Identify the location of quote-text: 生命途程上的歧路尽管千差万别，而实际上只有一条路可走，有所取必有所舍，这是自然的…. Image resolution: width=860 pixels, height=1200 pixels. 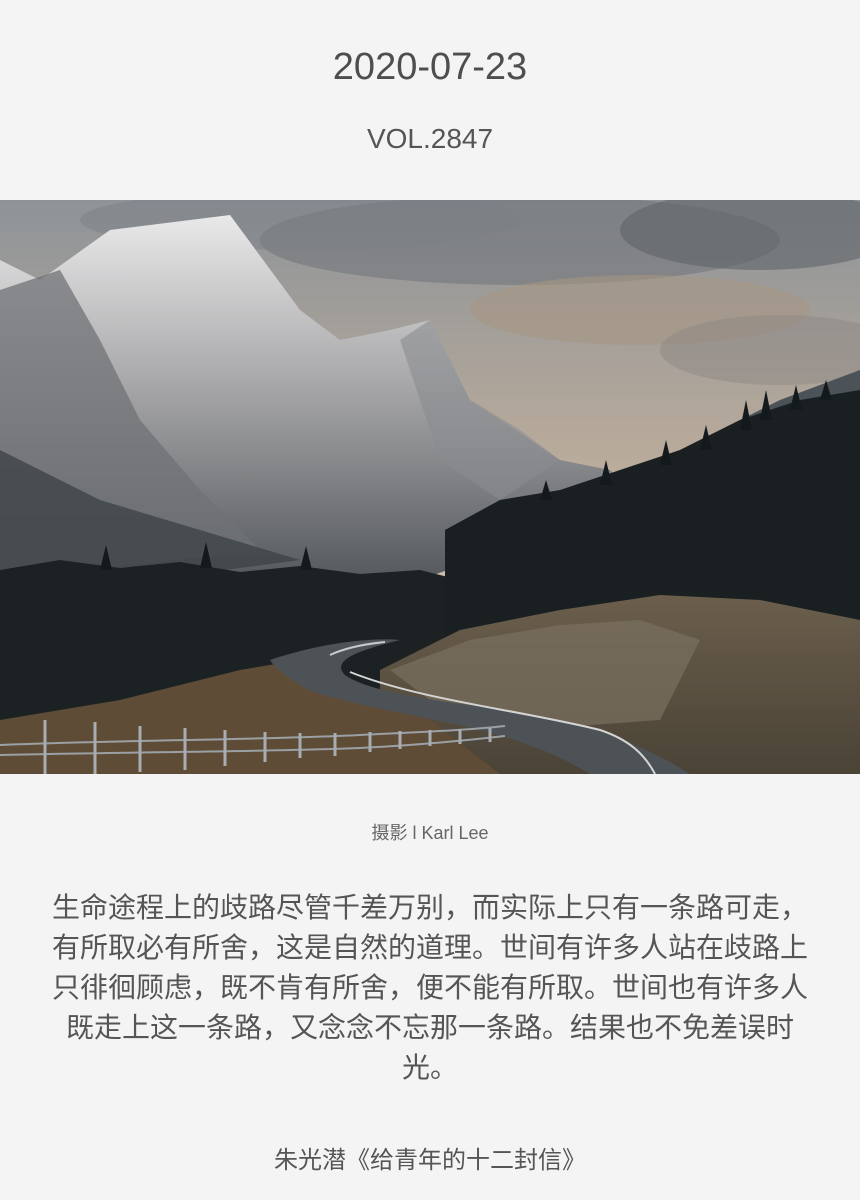
(429, 987).